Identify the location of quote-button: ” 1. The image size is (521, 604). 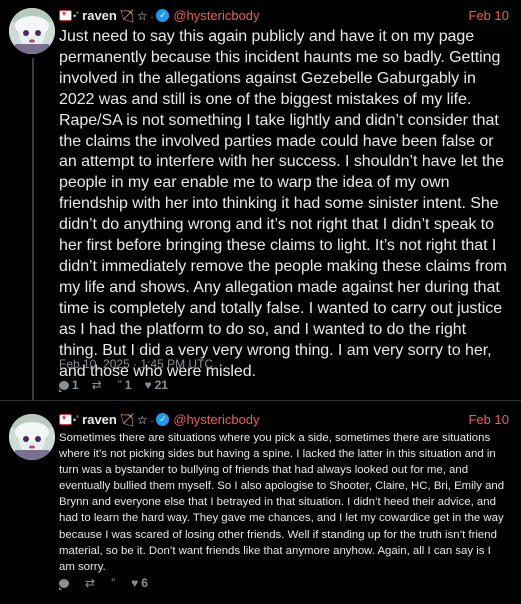
(125, 385).